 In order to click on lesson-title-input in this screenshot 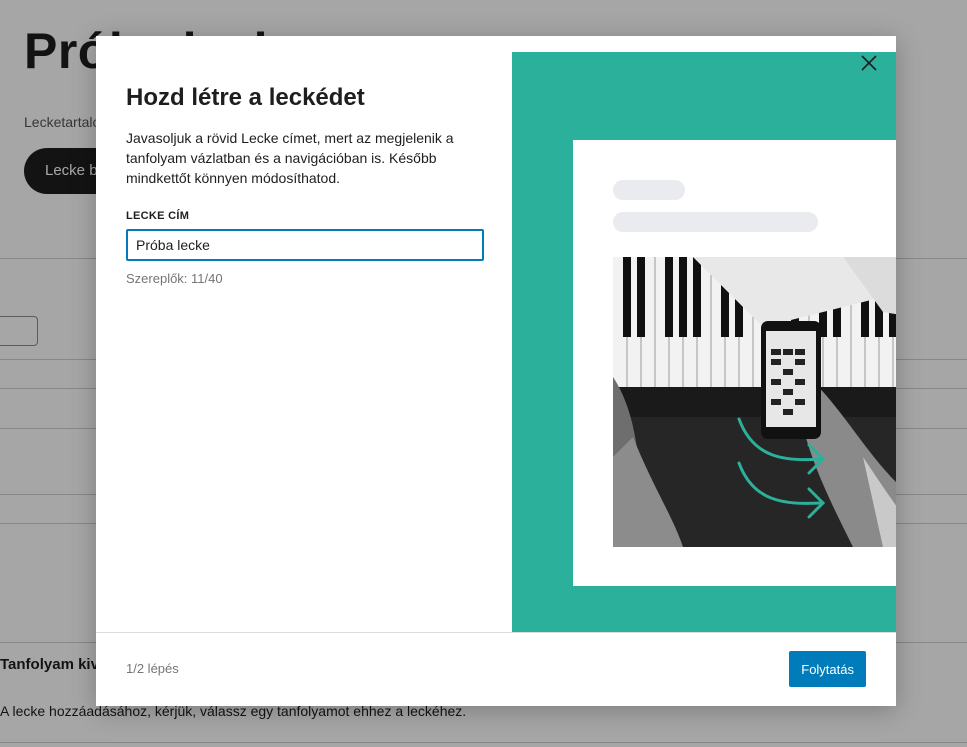, I will do `click(305, 245)`.